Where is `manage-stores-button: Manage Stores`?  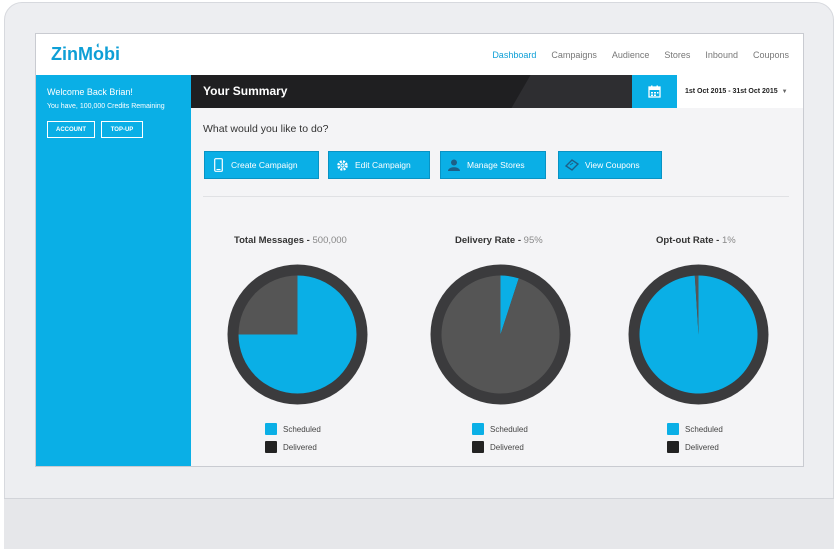 manage-stores-button: Manage Stores is located at coordinates (493, 165).